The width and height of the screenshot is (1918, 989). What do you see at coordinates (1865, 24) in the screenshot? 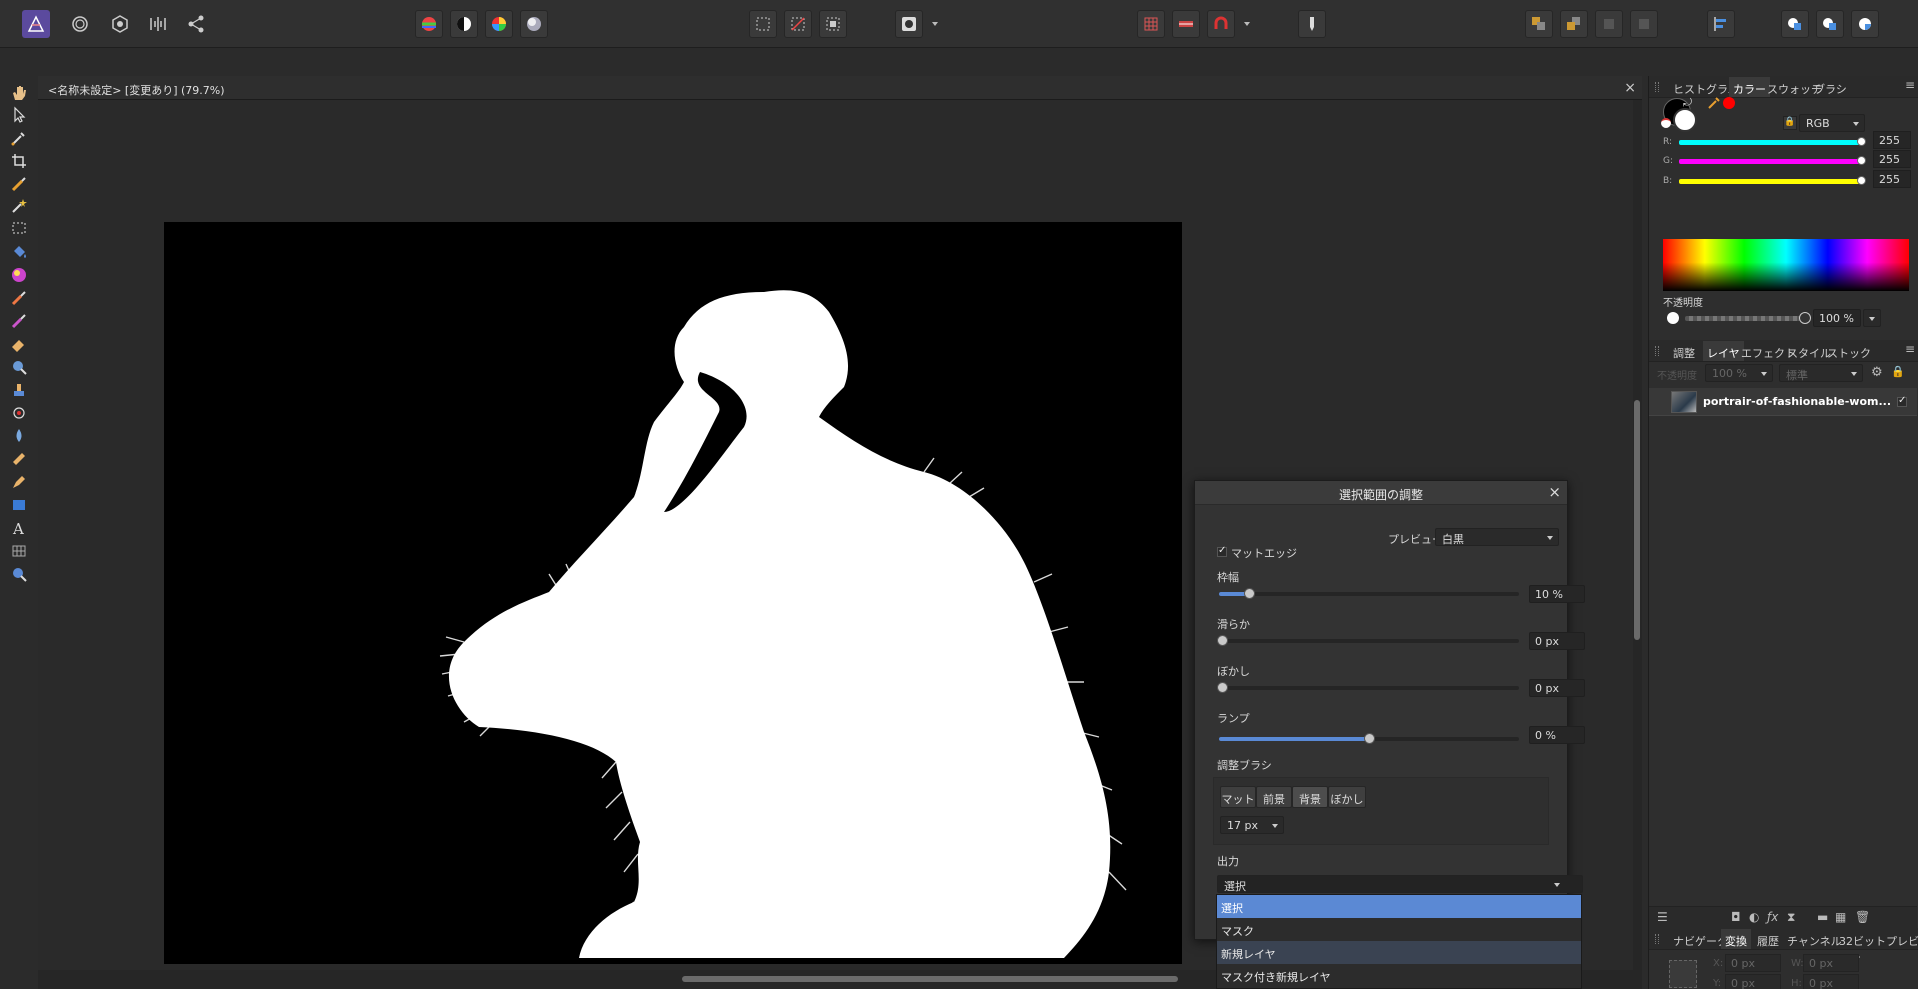
I see `boolean-intersect-icon` at bounding box center [1865, 24].